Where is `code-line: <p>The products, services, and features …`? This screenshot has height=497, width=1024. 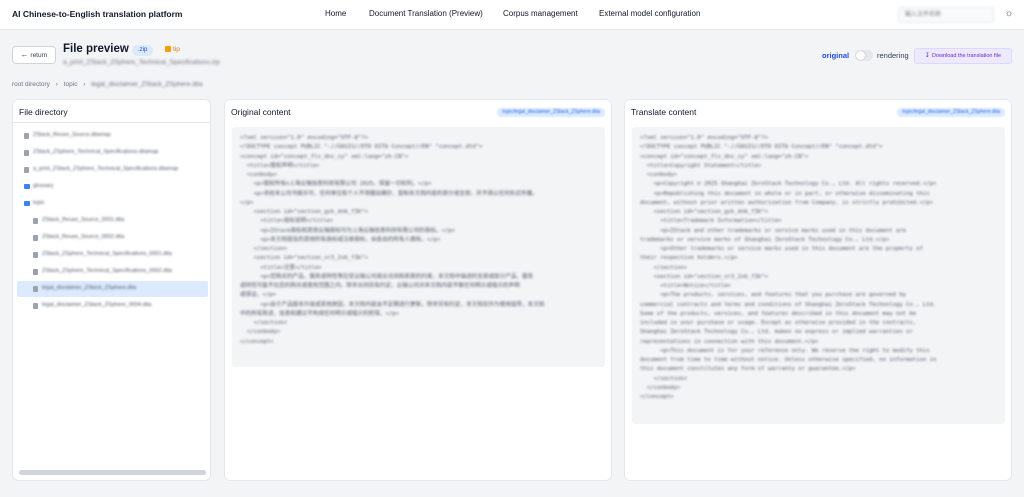 code-line: <p>The products, services, and features … is located at coordinates (773, 295).